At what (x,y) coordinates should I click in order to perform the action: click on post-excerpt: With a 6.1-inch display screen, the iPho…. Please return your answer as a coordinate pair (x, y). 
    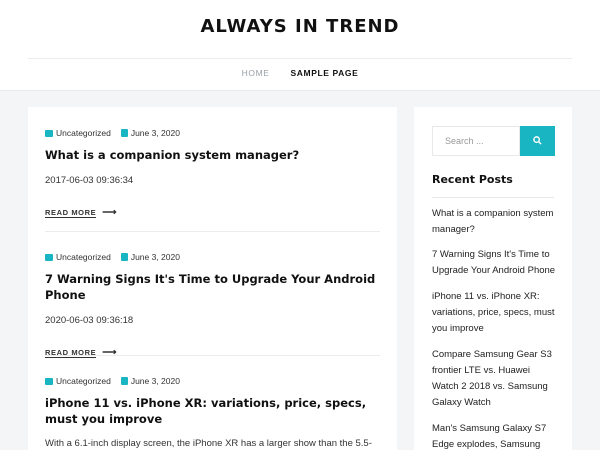
    Looking at the image, I should click on (208, 443).